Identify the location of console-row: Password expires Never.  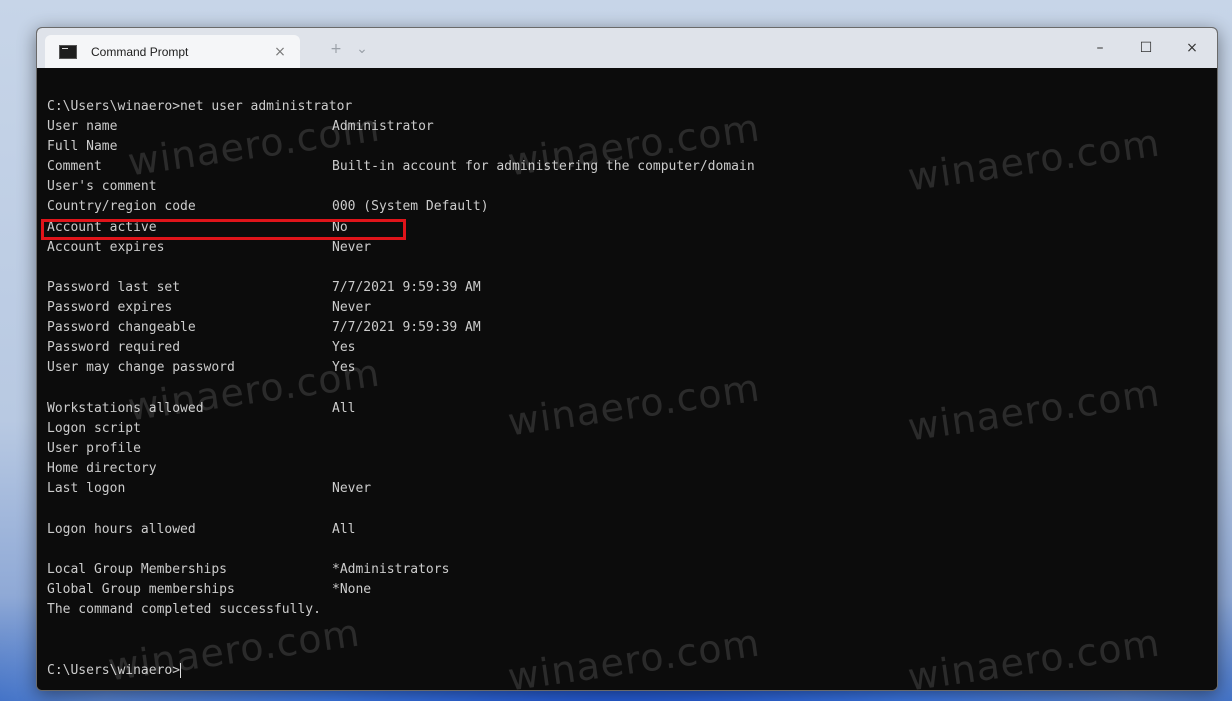
(209, 308).